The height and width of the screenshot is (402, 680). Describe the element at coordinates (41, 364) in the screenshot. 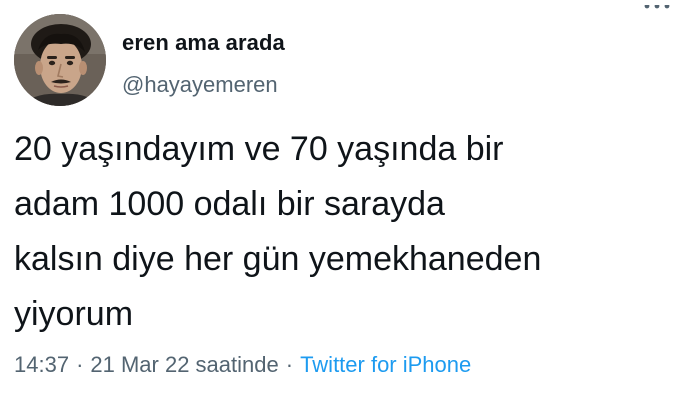

I see `tweet-time: 14:37` at that location.